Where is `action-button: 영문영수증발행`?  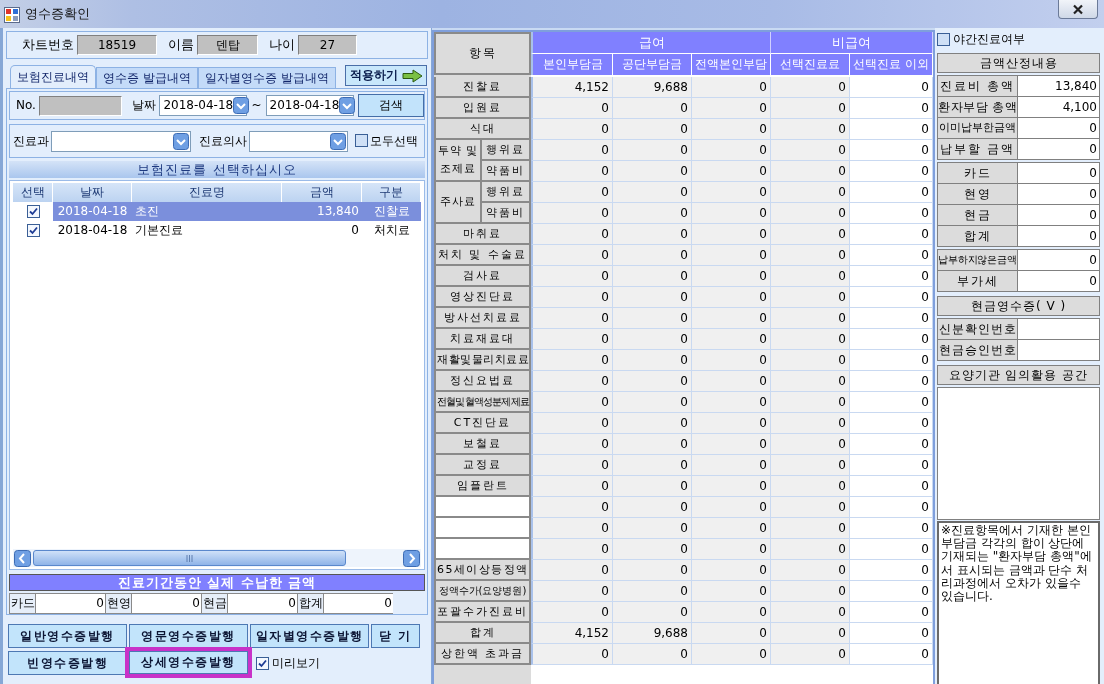 action-button: 영문영수증발행 is located at coordinates (188, 636).